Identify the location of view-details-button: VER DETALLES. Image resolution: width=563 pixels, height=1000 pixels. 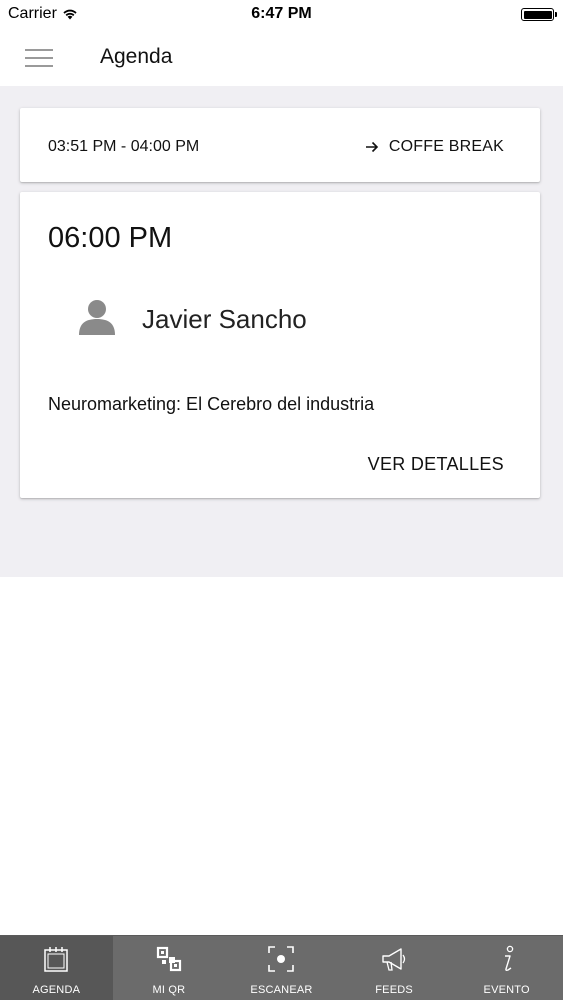
(436, 464).